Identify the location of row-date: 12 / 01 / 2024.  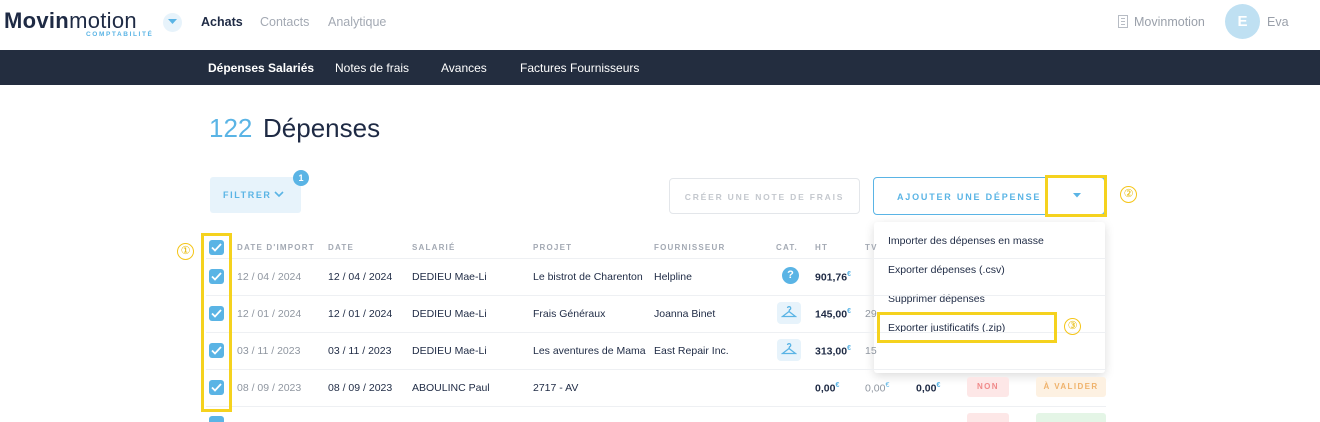
(360, 314).